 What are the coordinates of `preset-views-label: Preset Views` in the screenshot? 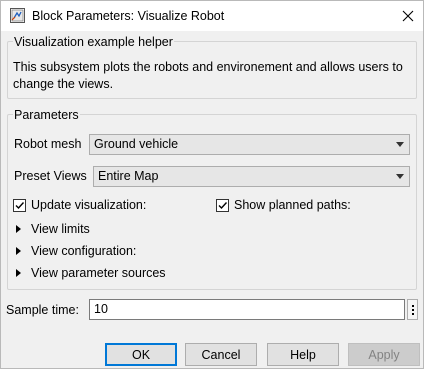 It's located at (50, 176).